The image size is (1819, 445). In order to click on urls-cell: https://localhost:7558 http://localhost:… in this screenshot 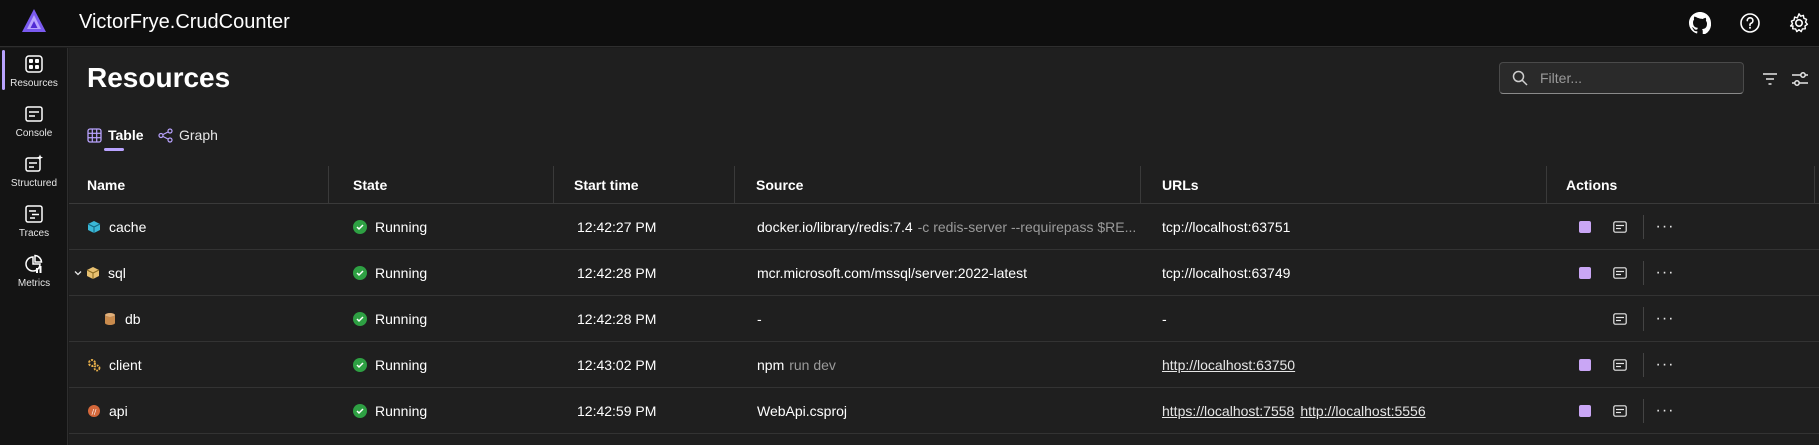, I will do `click(1297, 411)`.